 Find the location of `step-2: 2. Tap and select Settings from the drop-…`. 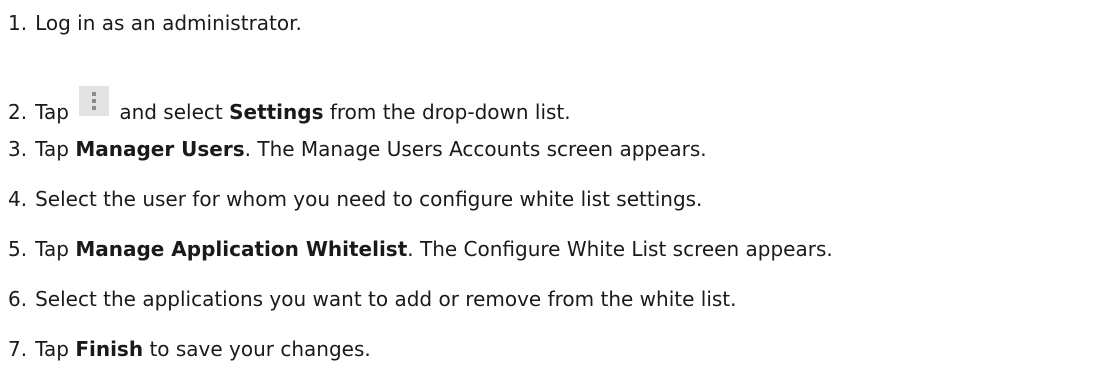

step-2: 2. Tap and select Settings from the drop-… is located at coordinates (289, 105).